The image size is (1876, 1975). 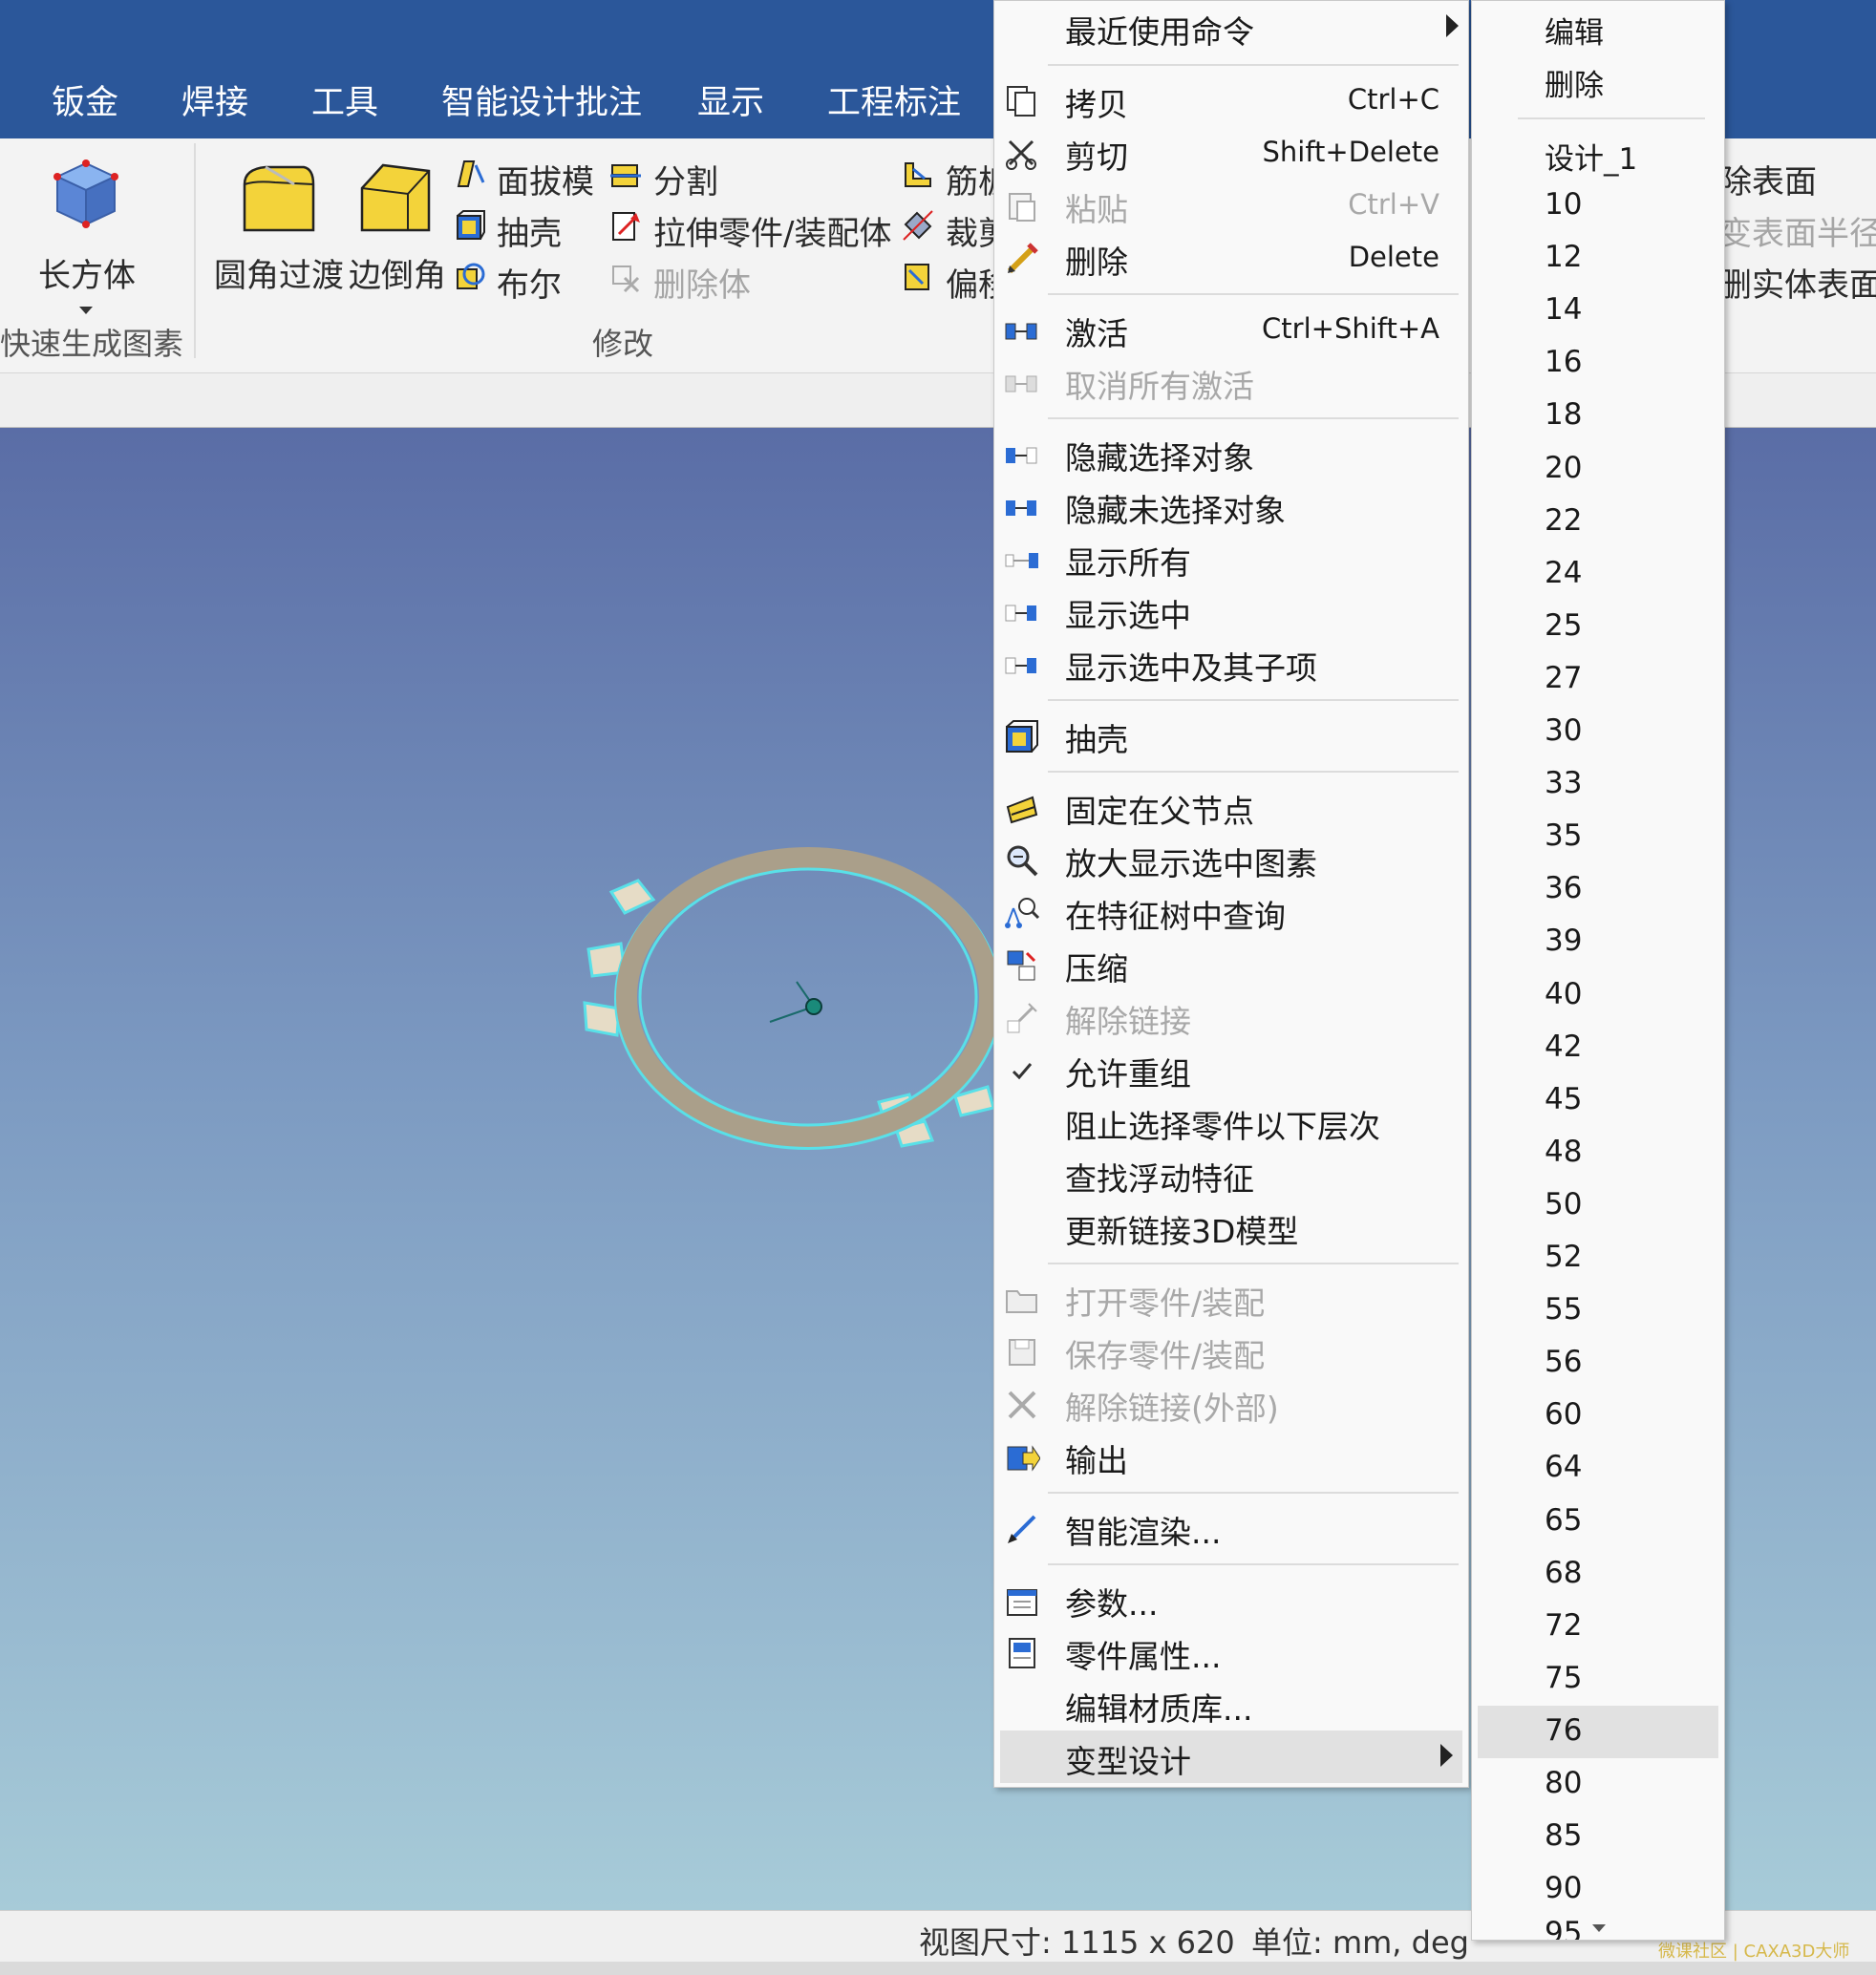 I want to click on menu-item-save-part: 保存零件/装配, so click(x=1231, y=1351).